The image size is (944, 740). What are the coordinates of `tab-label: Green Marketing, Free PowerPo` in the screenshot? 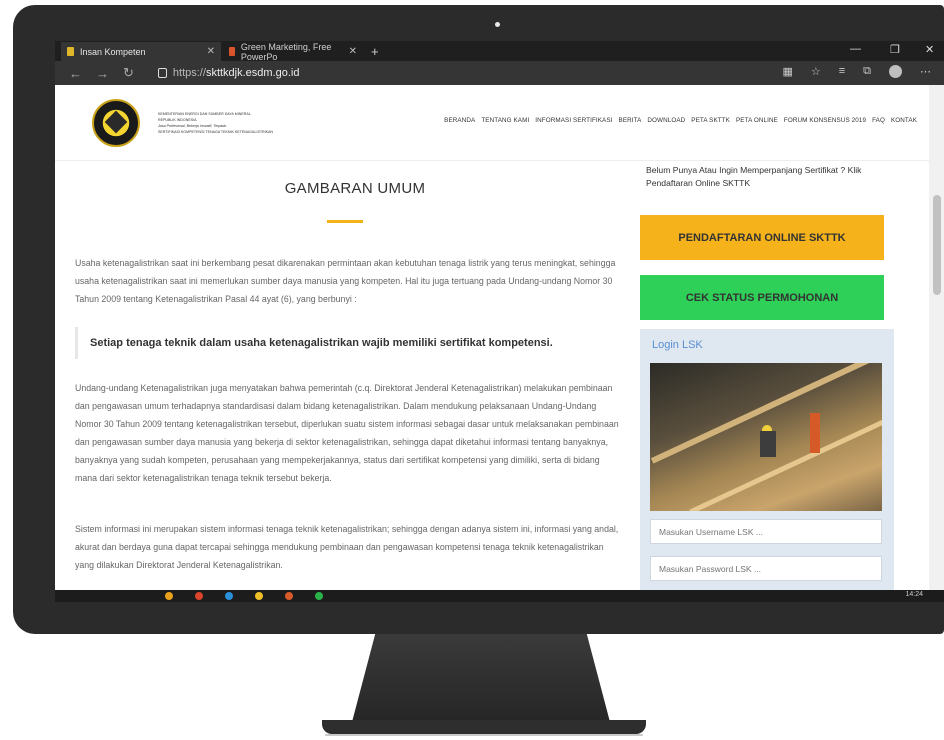 It's located at (286, 51).